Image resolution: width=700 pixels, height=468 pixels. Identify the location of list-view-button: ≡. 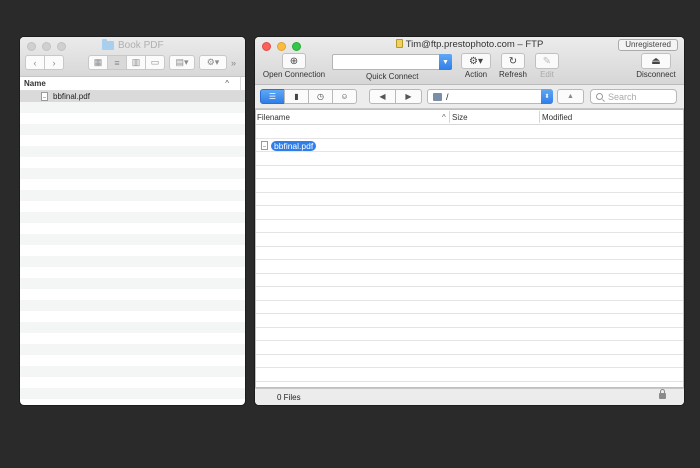
(117, 62).